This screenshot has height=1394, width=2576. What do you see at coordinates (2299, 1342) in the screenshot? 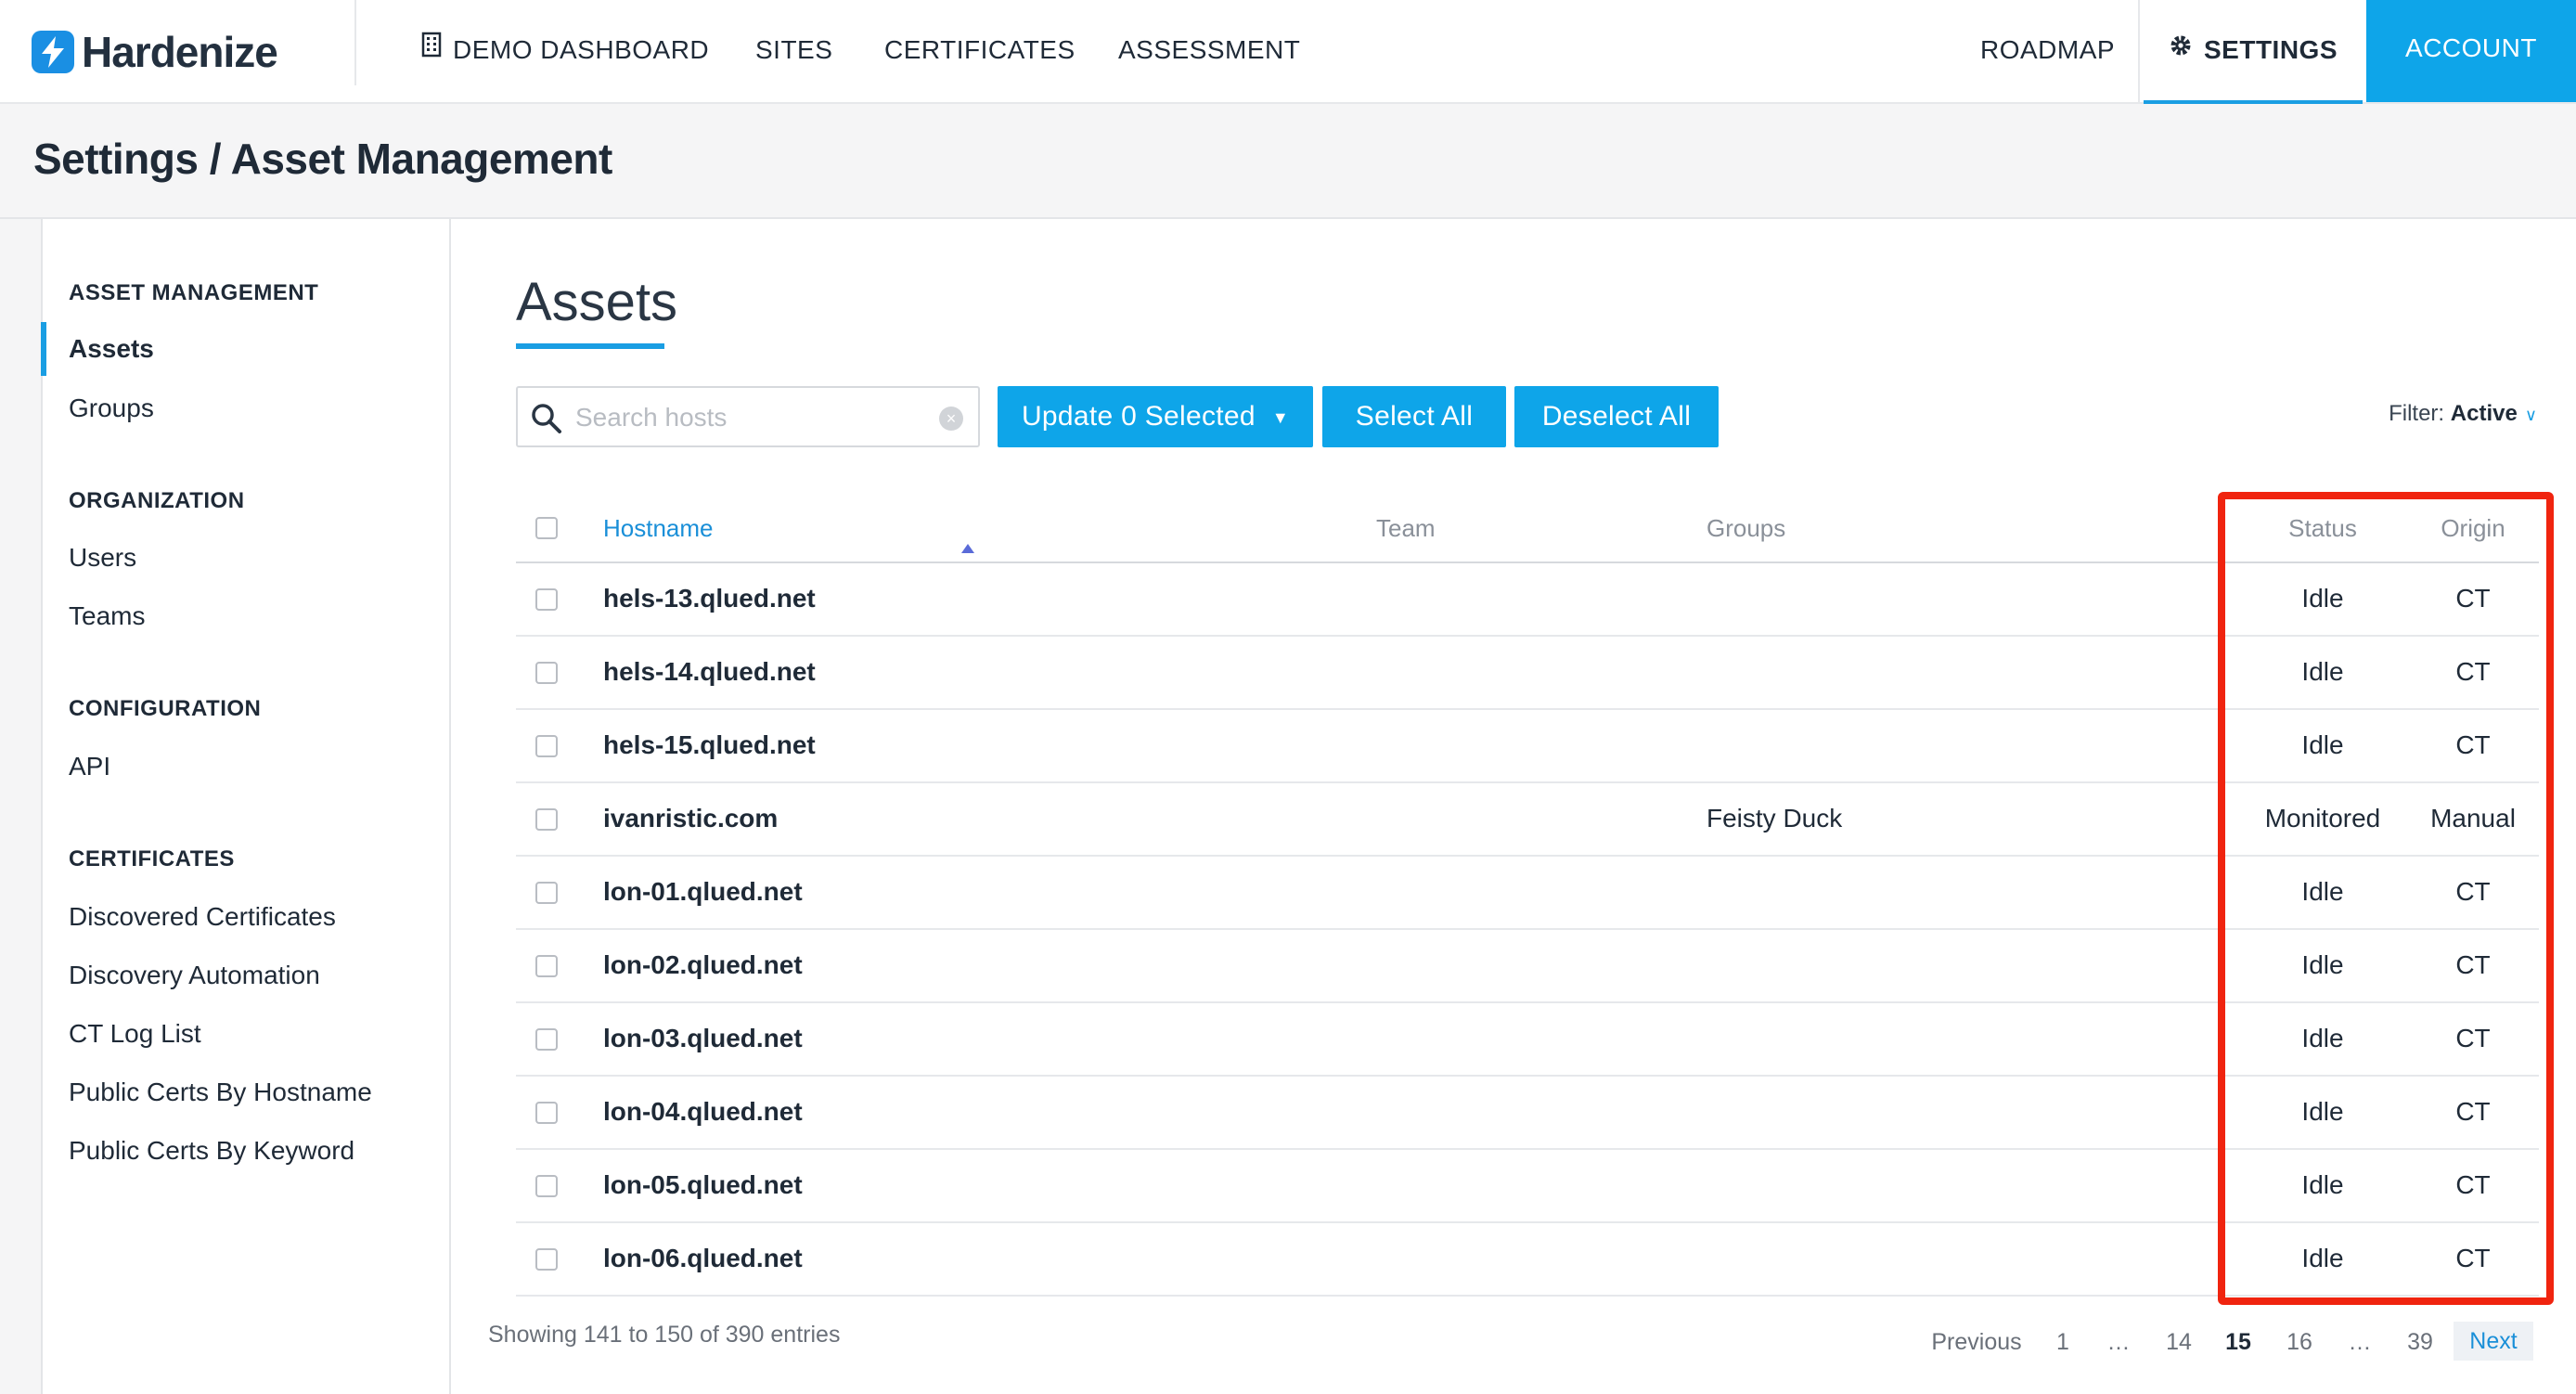
I see `pagination-page: 16` at bounding box center [2299, 1342].